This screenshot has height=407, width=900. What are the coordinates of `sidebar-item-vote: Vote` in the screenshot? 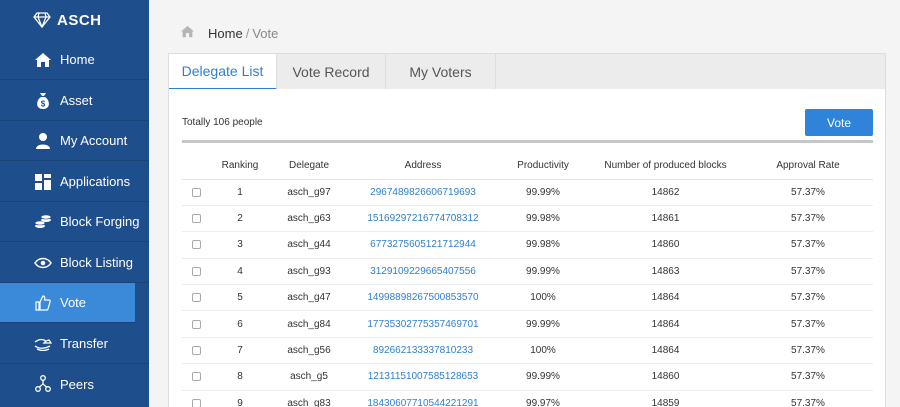 It's located at (67, 303).